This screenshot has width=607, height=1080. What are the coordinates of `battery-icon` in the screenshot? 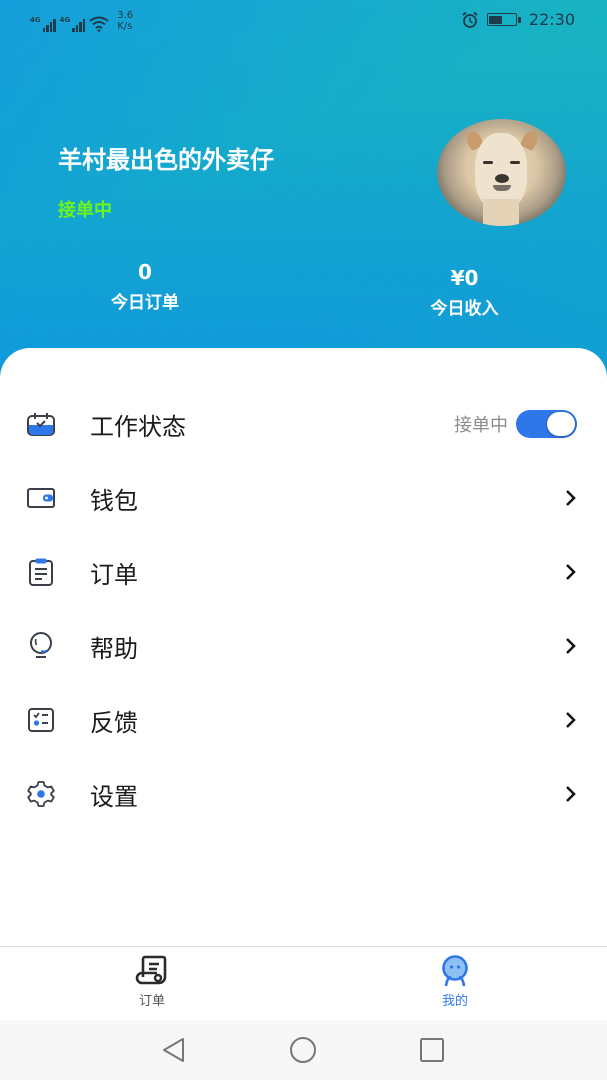 It's located at (503, 19).